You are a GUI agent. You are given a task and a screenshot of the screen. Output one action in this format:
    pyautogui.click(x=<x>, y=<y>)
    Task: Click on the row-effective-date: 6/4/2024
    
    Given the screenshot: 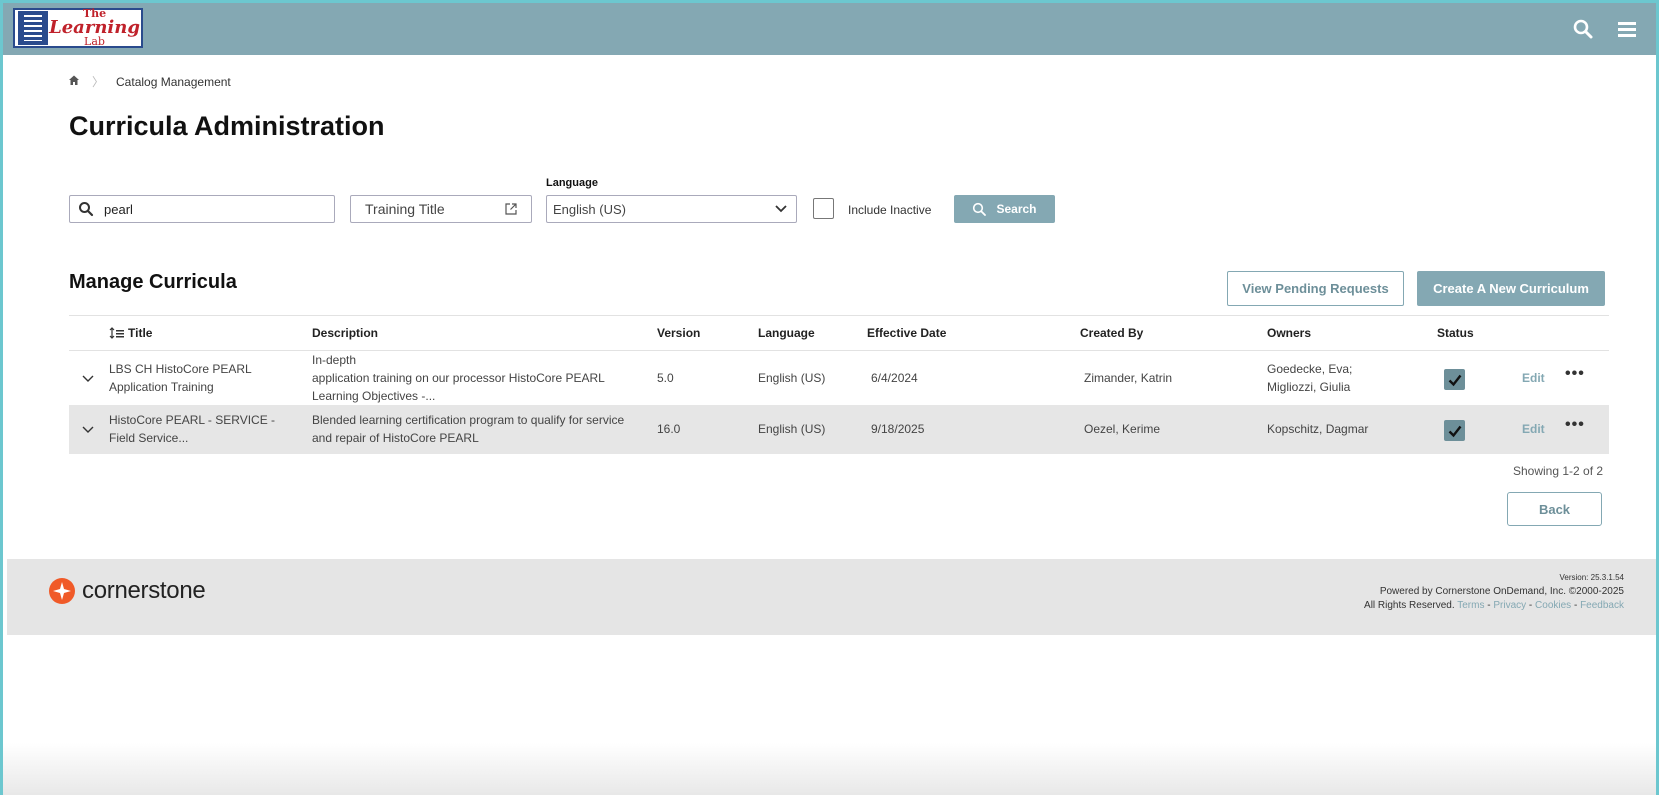 What is the action you would take?
    pyautogui.click(x=894, y=378)
    